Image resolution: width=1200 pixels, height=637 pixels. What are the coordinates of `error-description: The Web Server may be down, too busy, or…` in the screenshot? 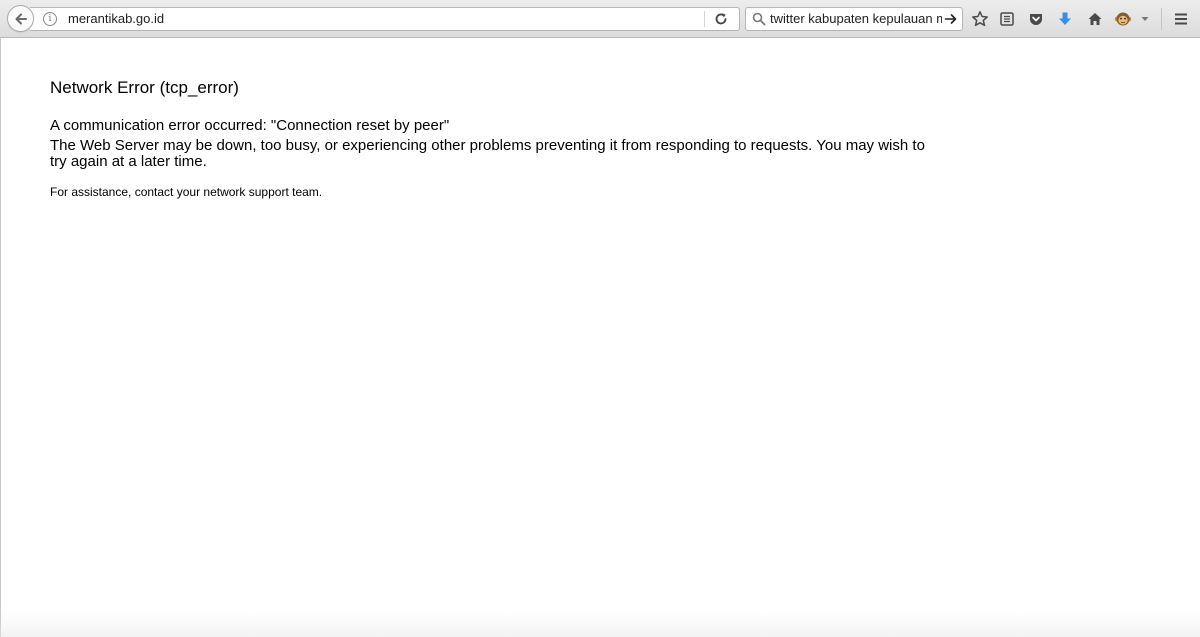 It's located at (487, 153).